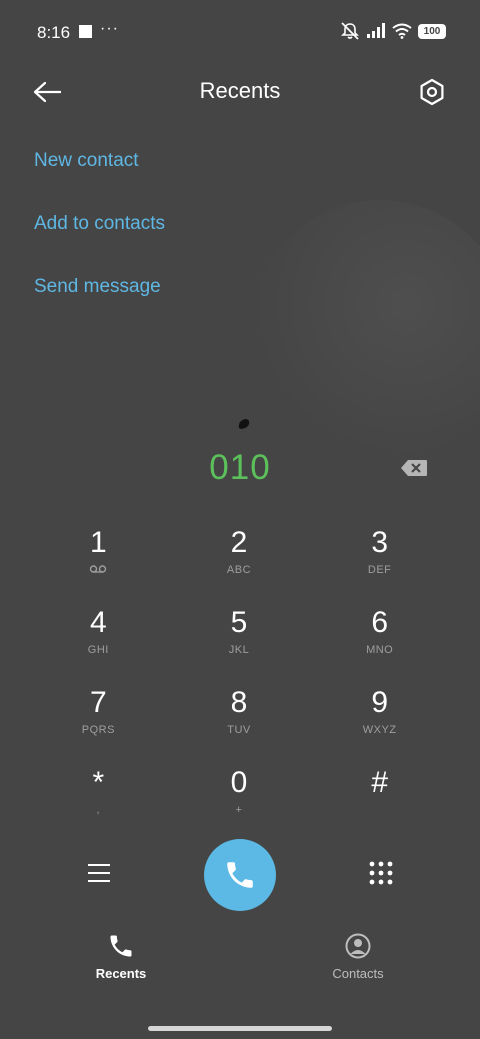 The width and height of the screenshot is (480, 1039). Describe the element at coordinates (240, 32) in the screenshot. I see `status-bar: 8:16 ··· 100` at that location.